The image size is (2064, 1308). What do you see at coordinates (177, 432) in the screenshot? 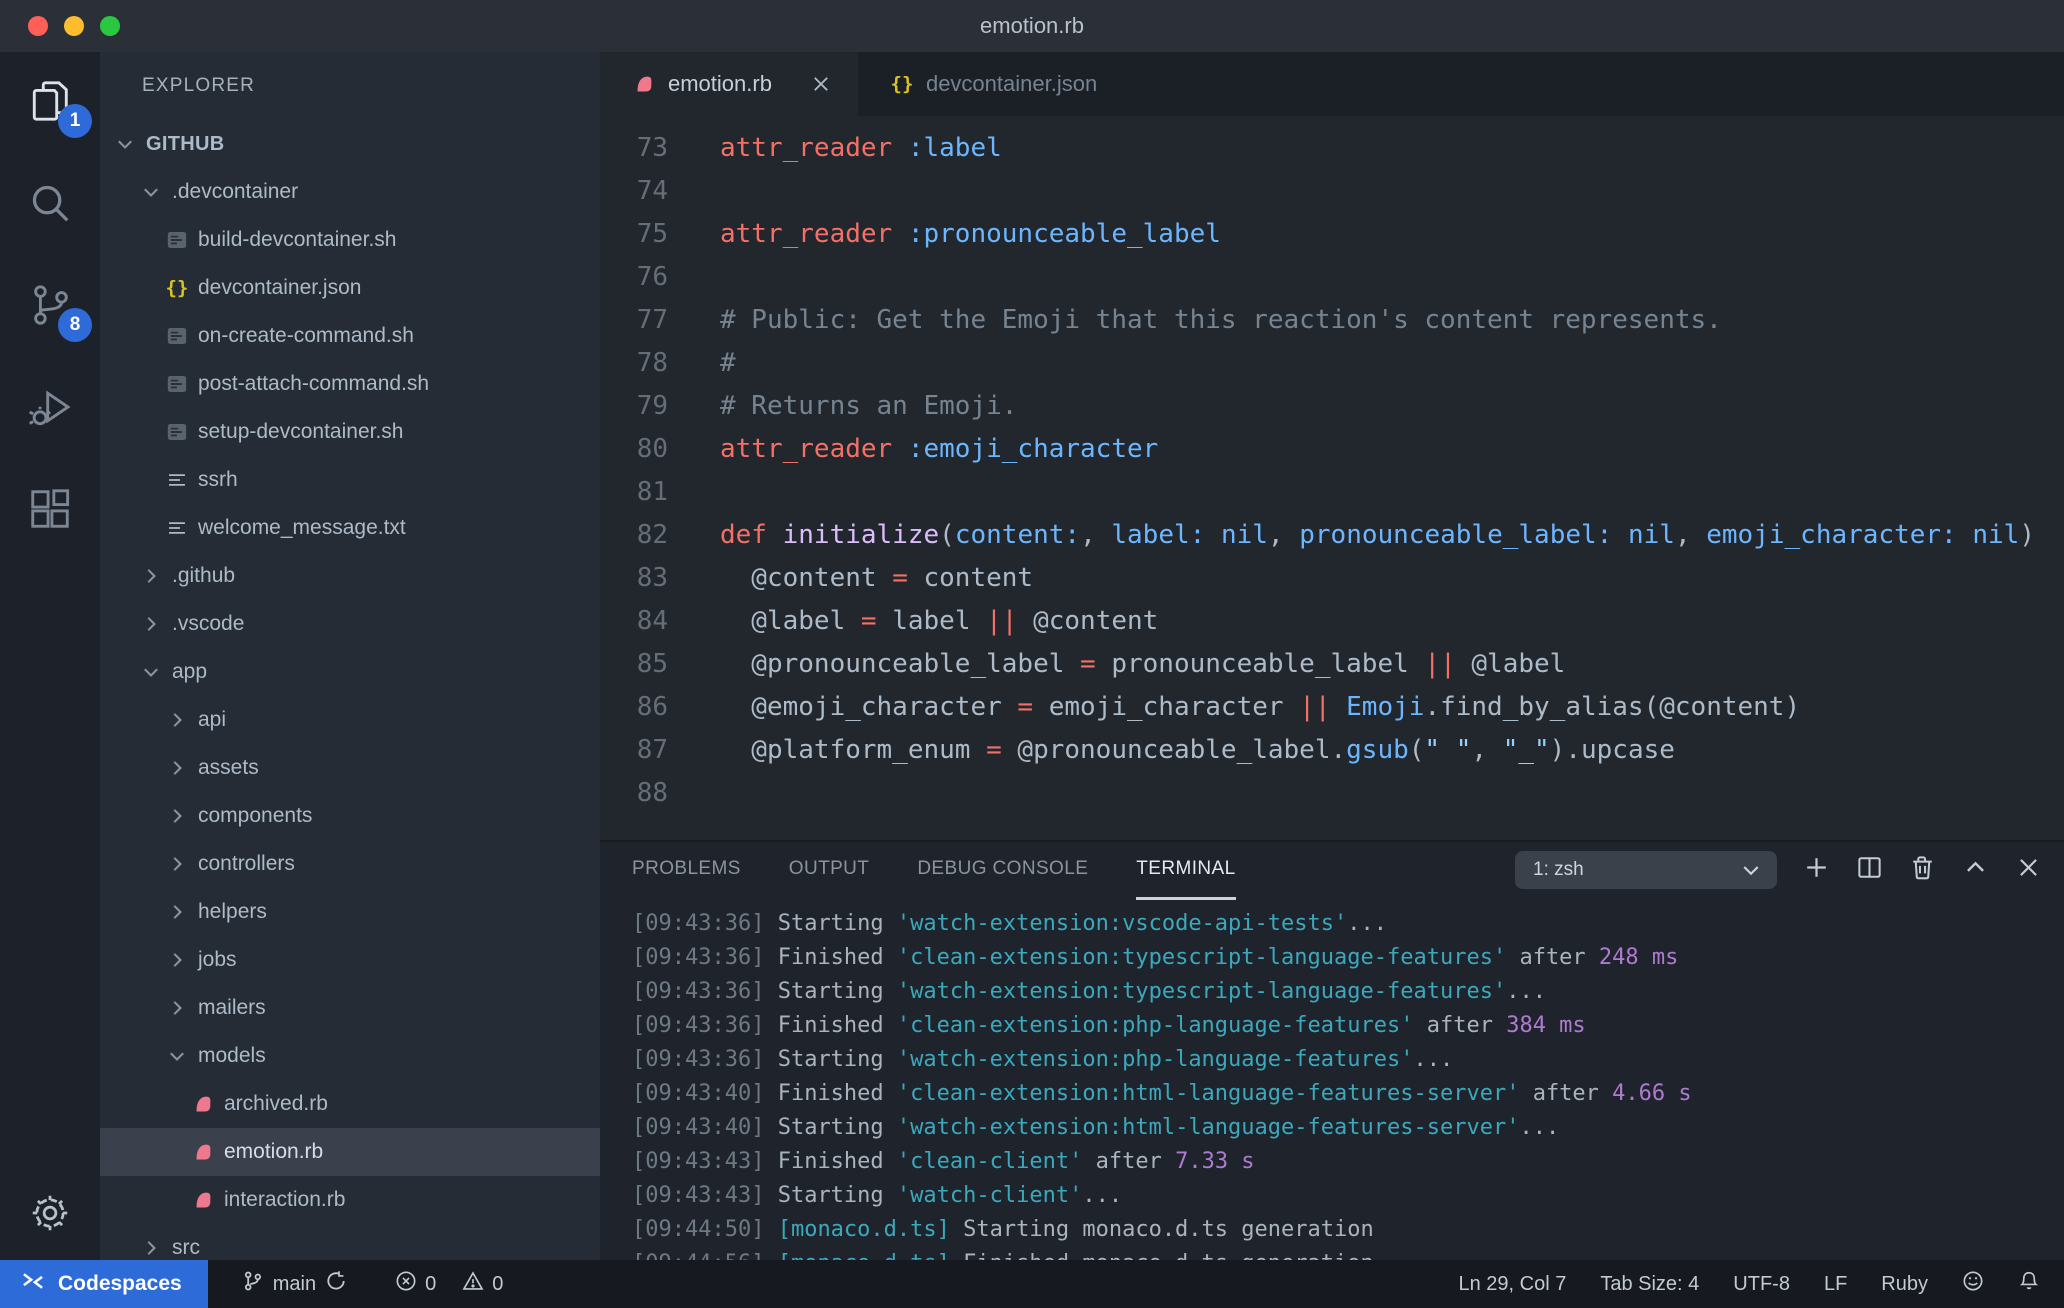
I see `sh-file-icon` at bounding box center [177, 432].